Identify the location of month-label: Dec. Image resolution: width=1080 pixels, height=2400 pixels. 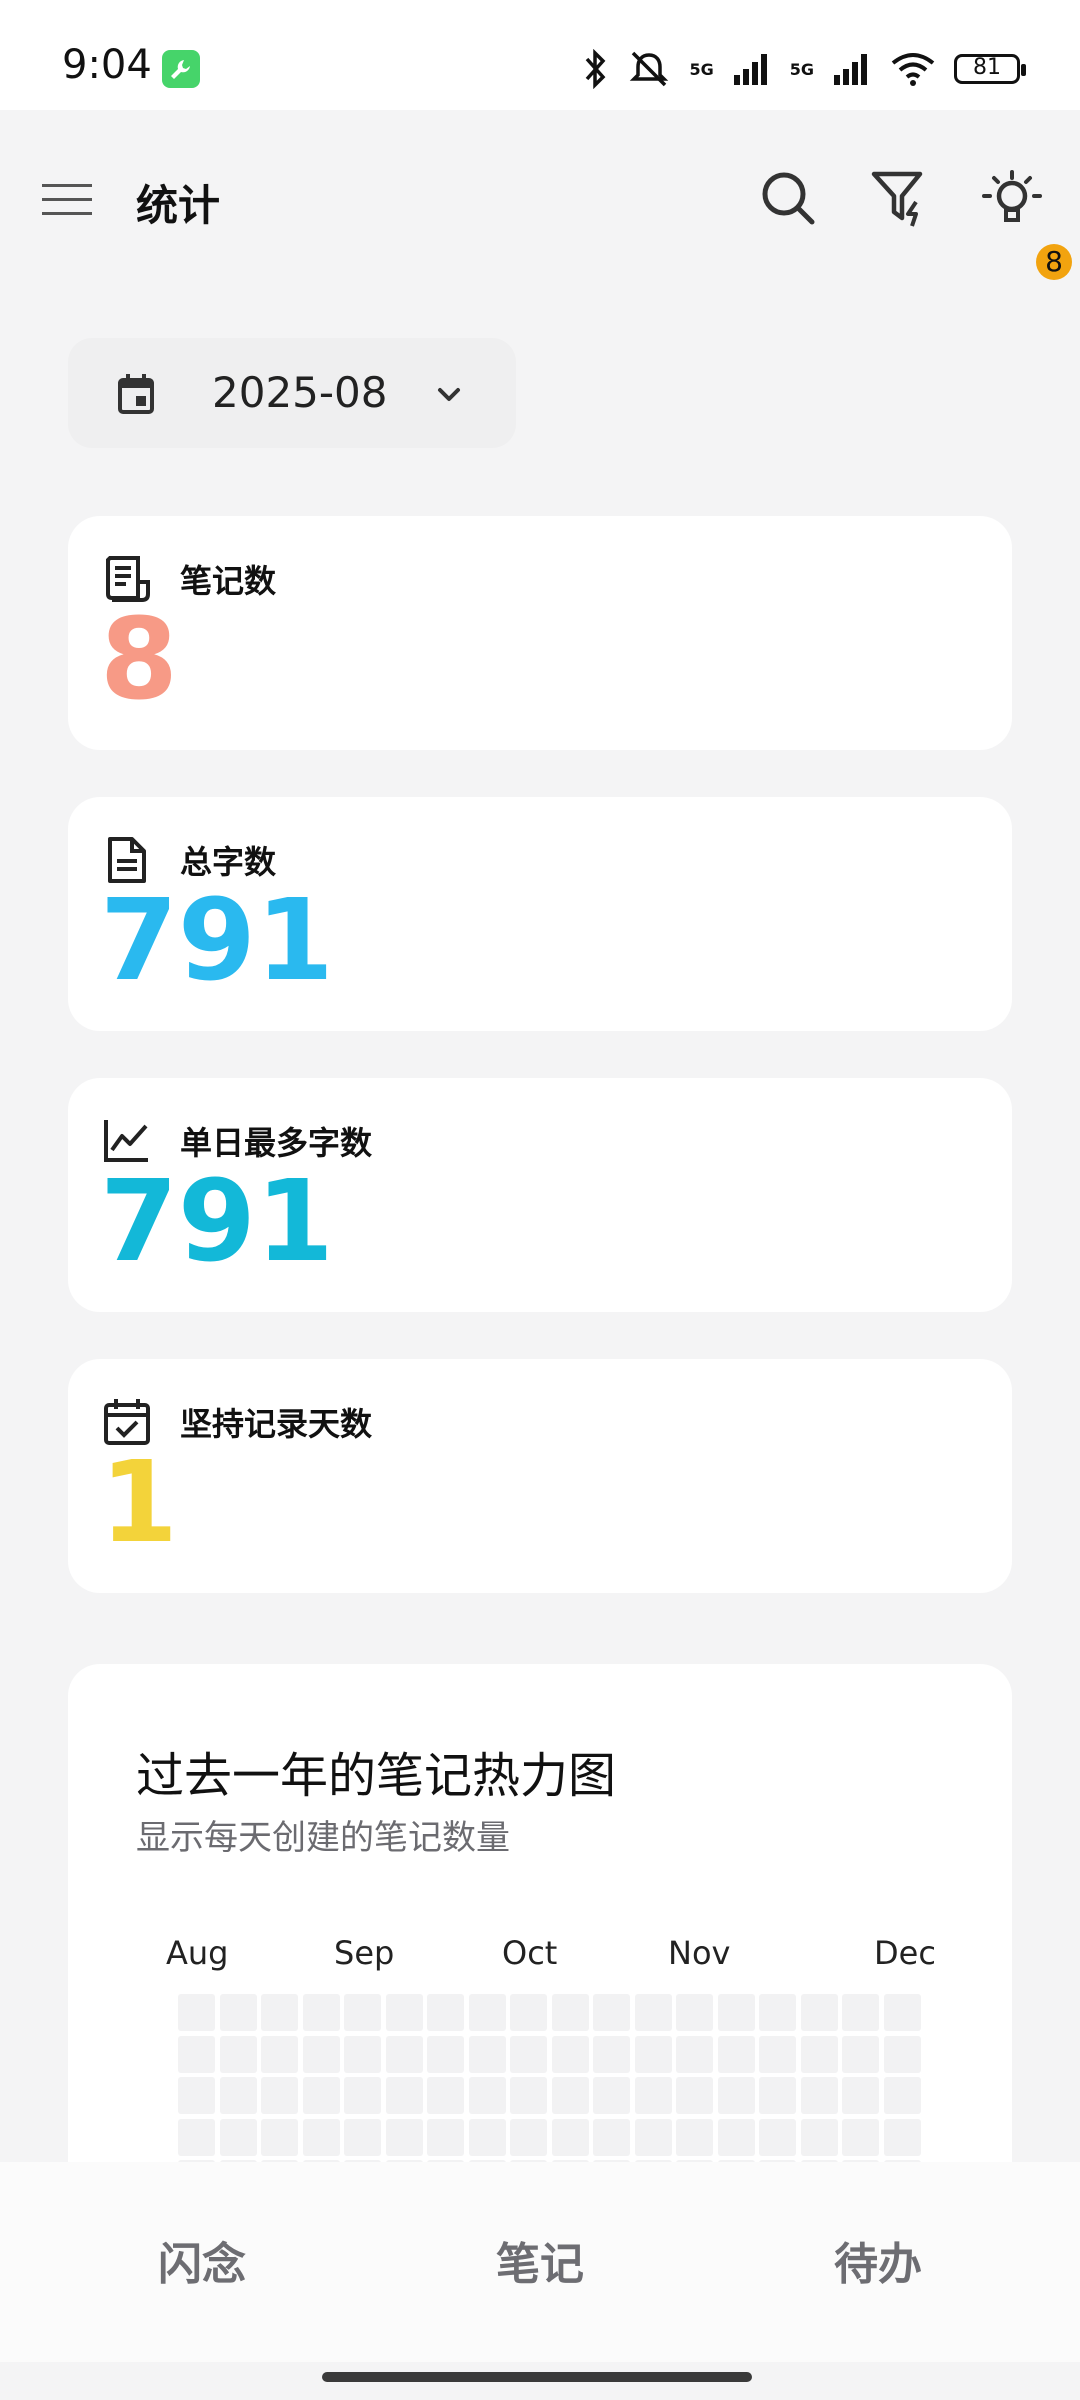
(905, 1953).